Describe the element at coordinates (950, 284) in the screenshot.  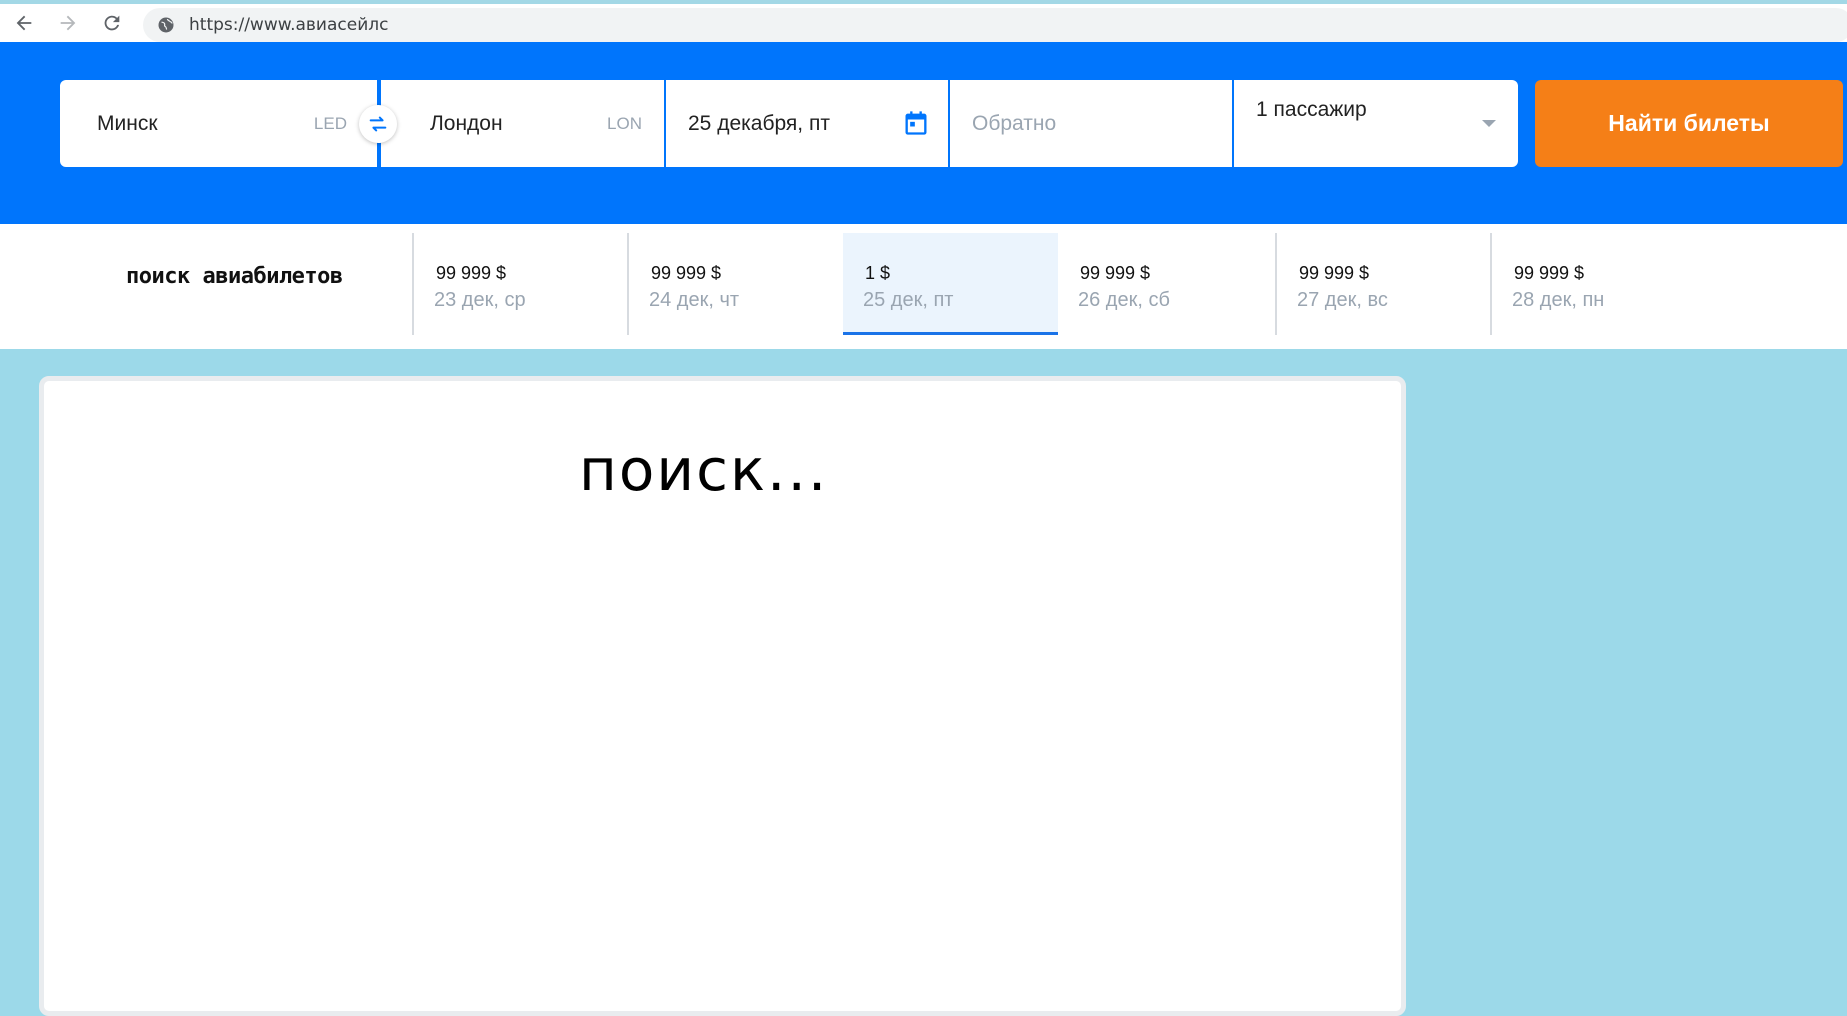
I see `day-option-selected: 1 $ 25 дек, пт` at that location.